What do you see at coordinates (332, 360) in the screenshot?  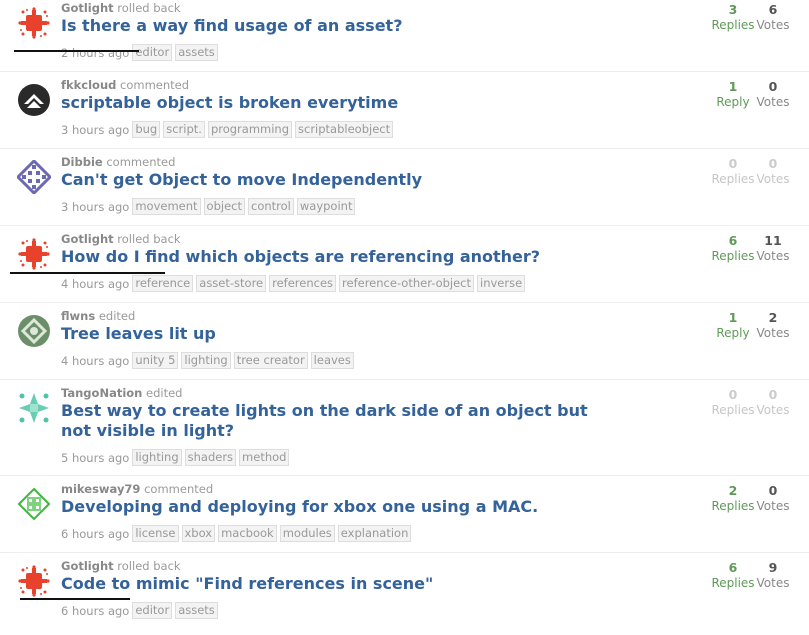 I see `tag-link: leaves` at bounding box center [332, 360].